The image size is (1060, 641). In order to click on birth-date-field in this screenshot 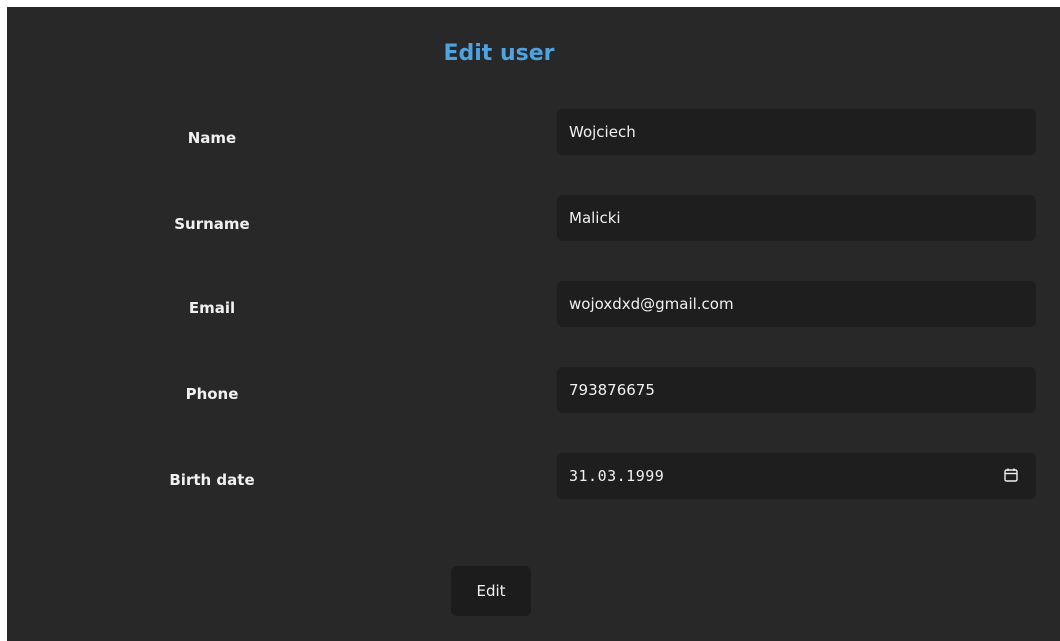, I will do `click(796, 476)`.